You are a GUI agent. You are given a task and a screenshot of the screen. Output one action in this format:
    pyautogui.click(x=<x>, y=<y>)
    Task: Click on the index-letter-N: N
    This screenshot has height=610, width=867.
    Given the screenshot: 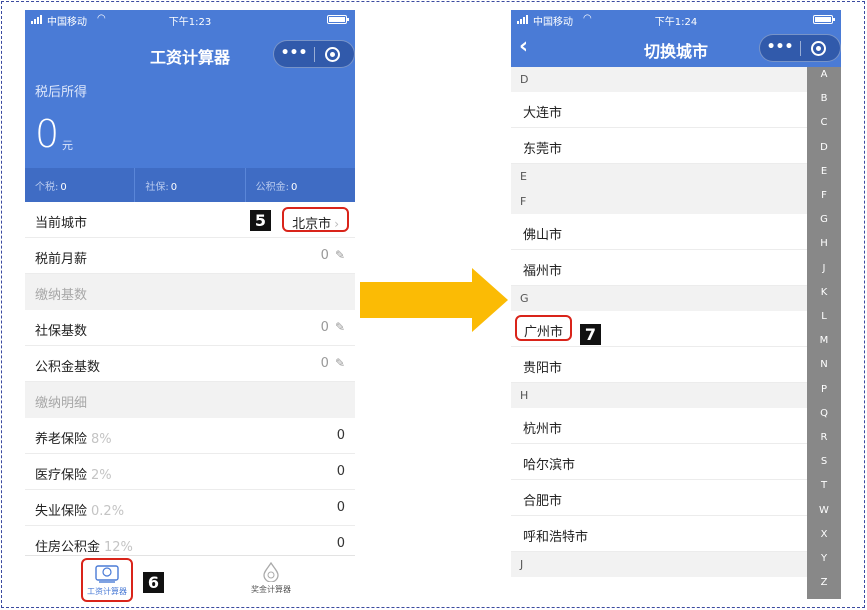 What is the action you would take?
    pyautogui.click(x=824, y=364)
    